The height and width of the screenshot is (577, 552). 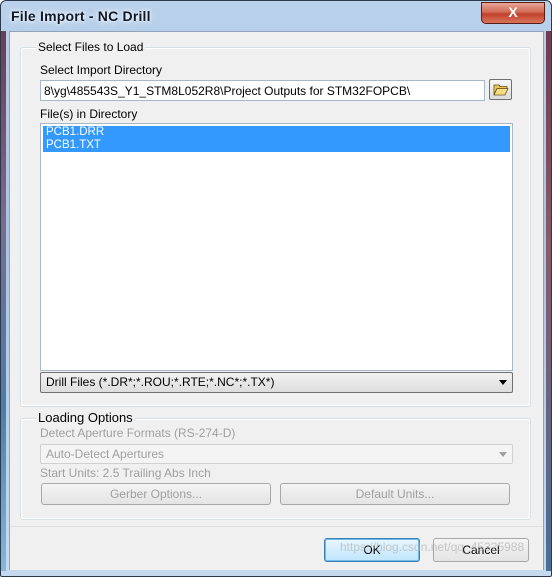 I want to click on files-in-directory-label: File(s) in Directory, so click(x=89, y=114).